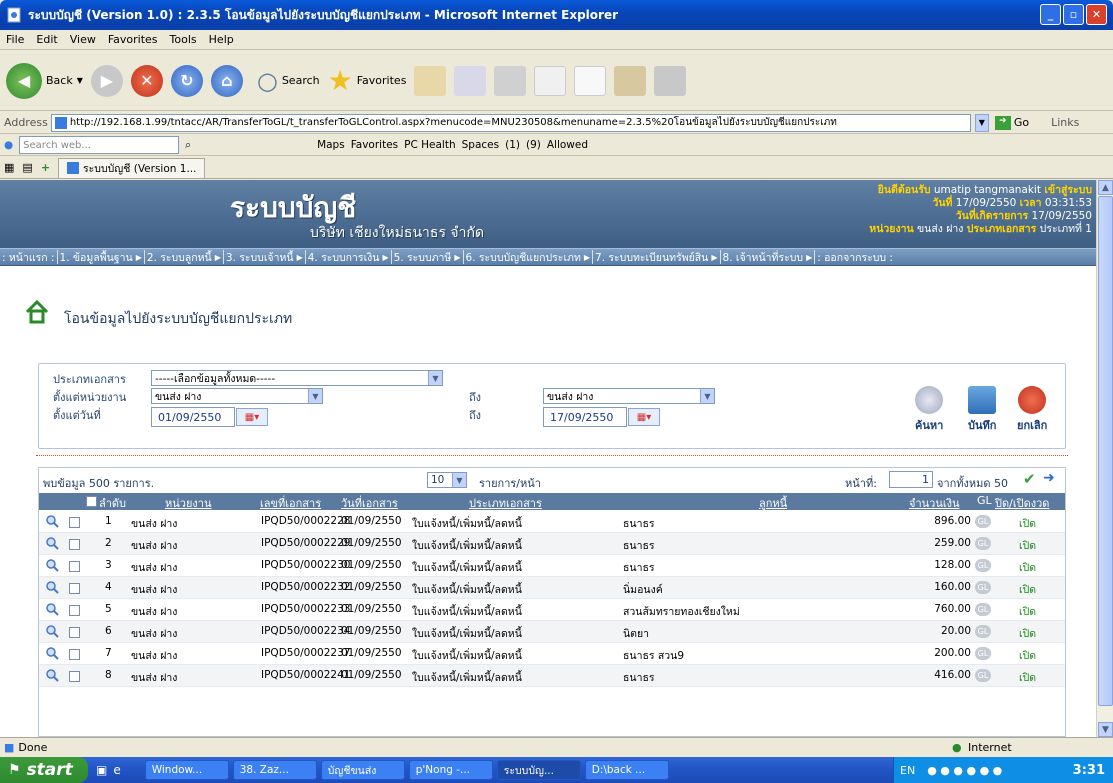  Describe the element at coordinates (934, 503) in the screenshot. I see `col-amount: จำนวนเงิน` at that location.